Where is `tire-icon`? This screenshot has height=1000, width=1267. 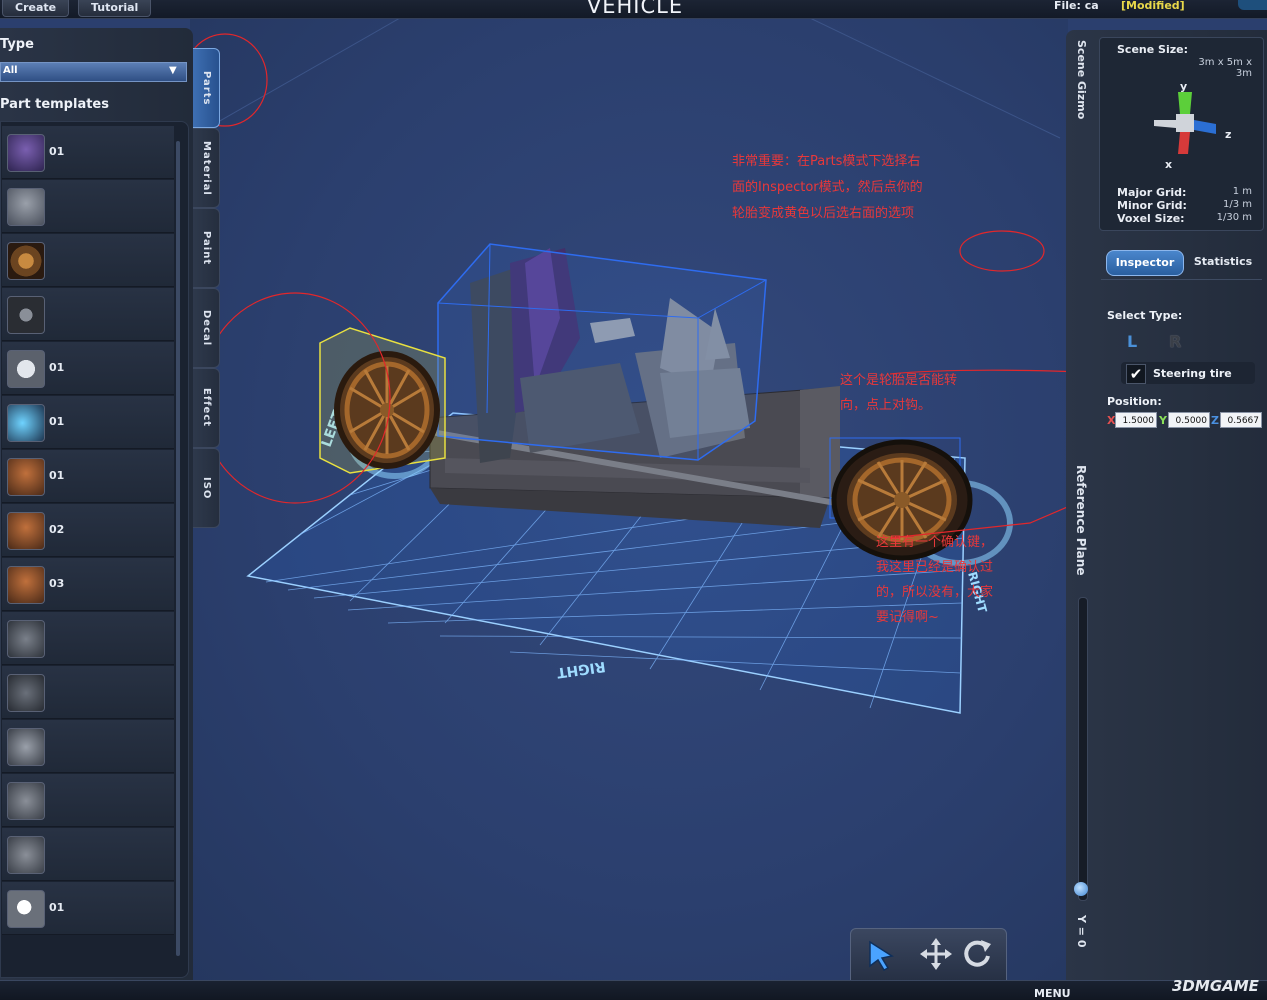
tire-icon is located at coordinates (26, 315).